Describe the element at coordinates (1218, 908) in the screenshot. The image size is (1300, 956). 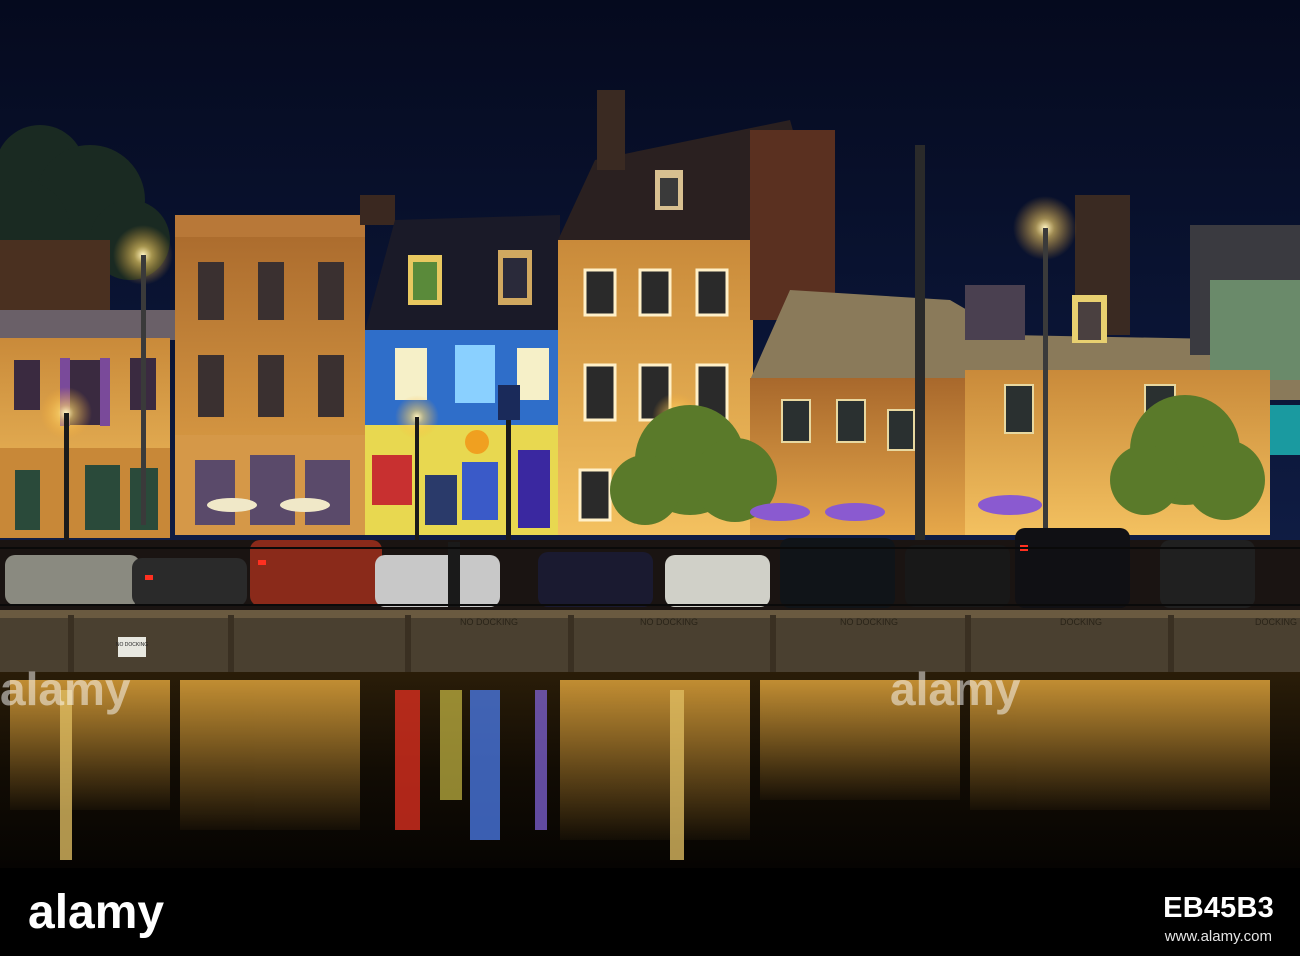
I see `image-id: EB45B3` at that location.